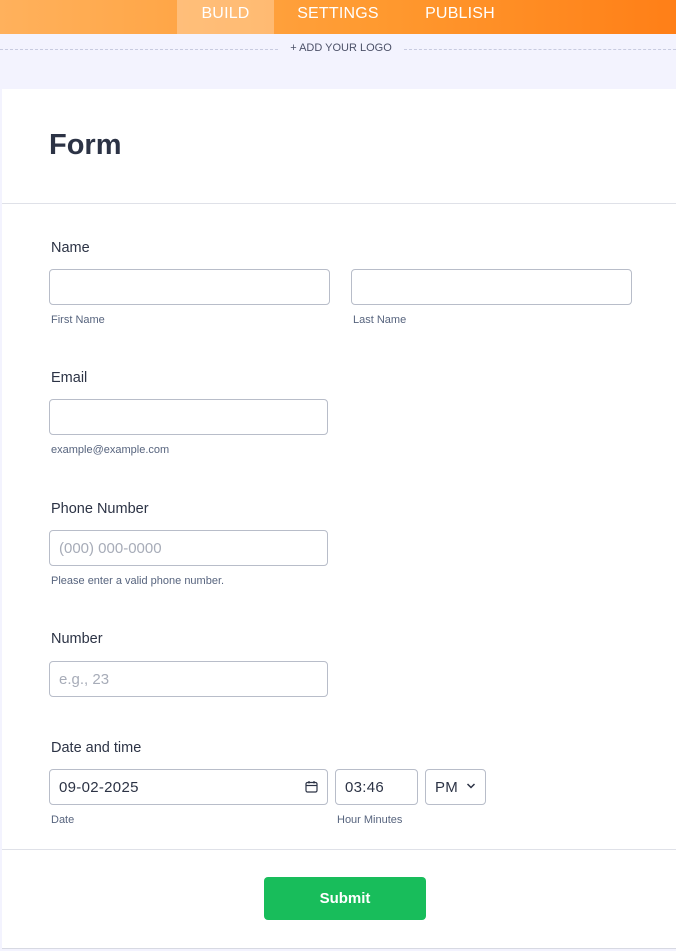  Describe the element at coordinates (365, 787) in the screenshot. I see `time-value: 03:46` at that location.